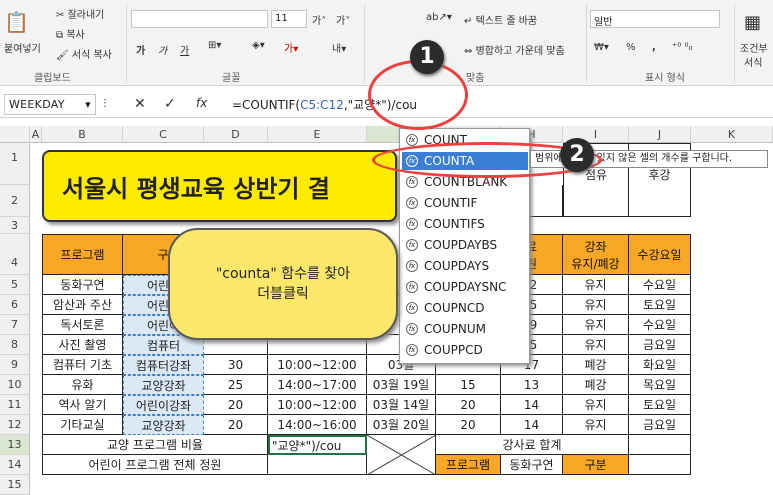 This screenshot has height=495, width=773. Describe the element at coordinates (82, 345) in the screenshot. I see `cell-program-row-8: 사진 촬영` at that location.